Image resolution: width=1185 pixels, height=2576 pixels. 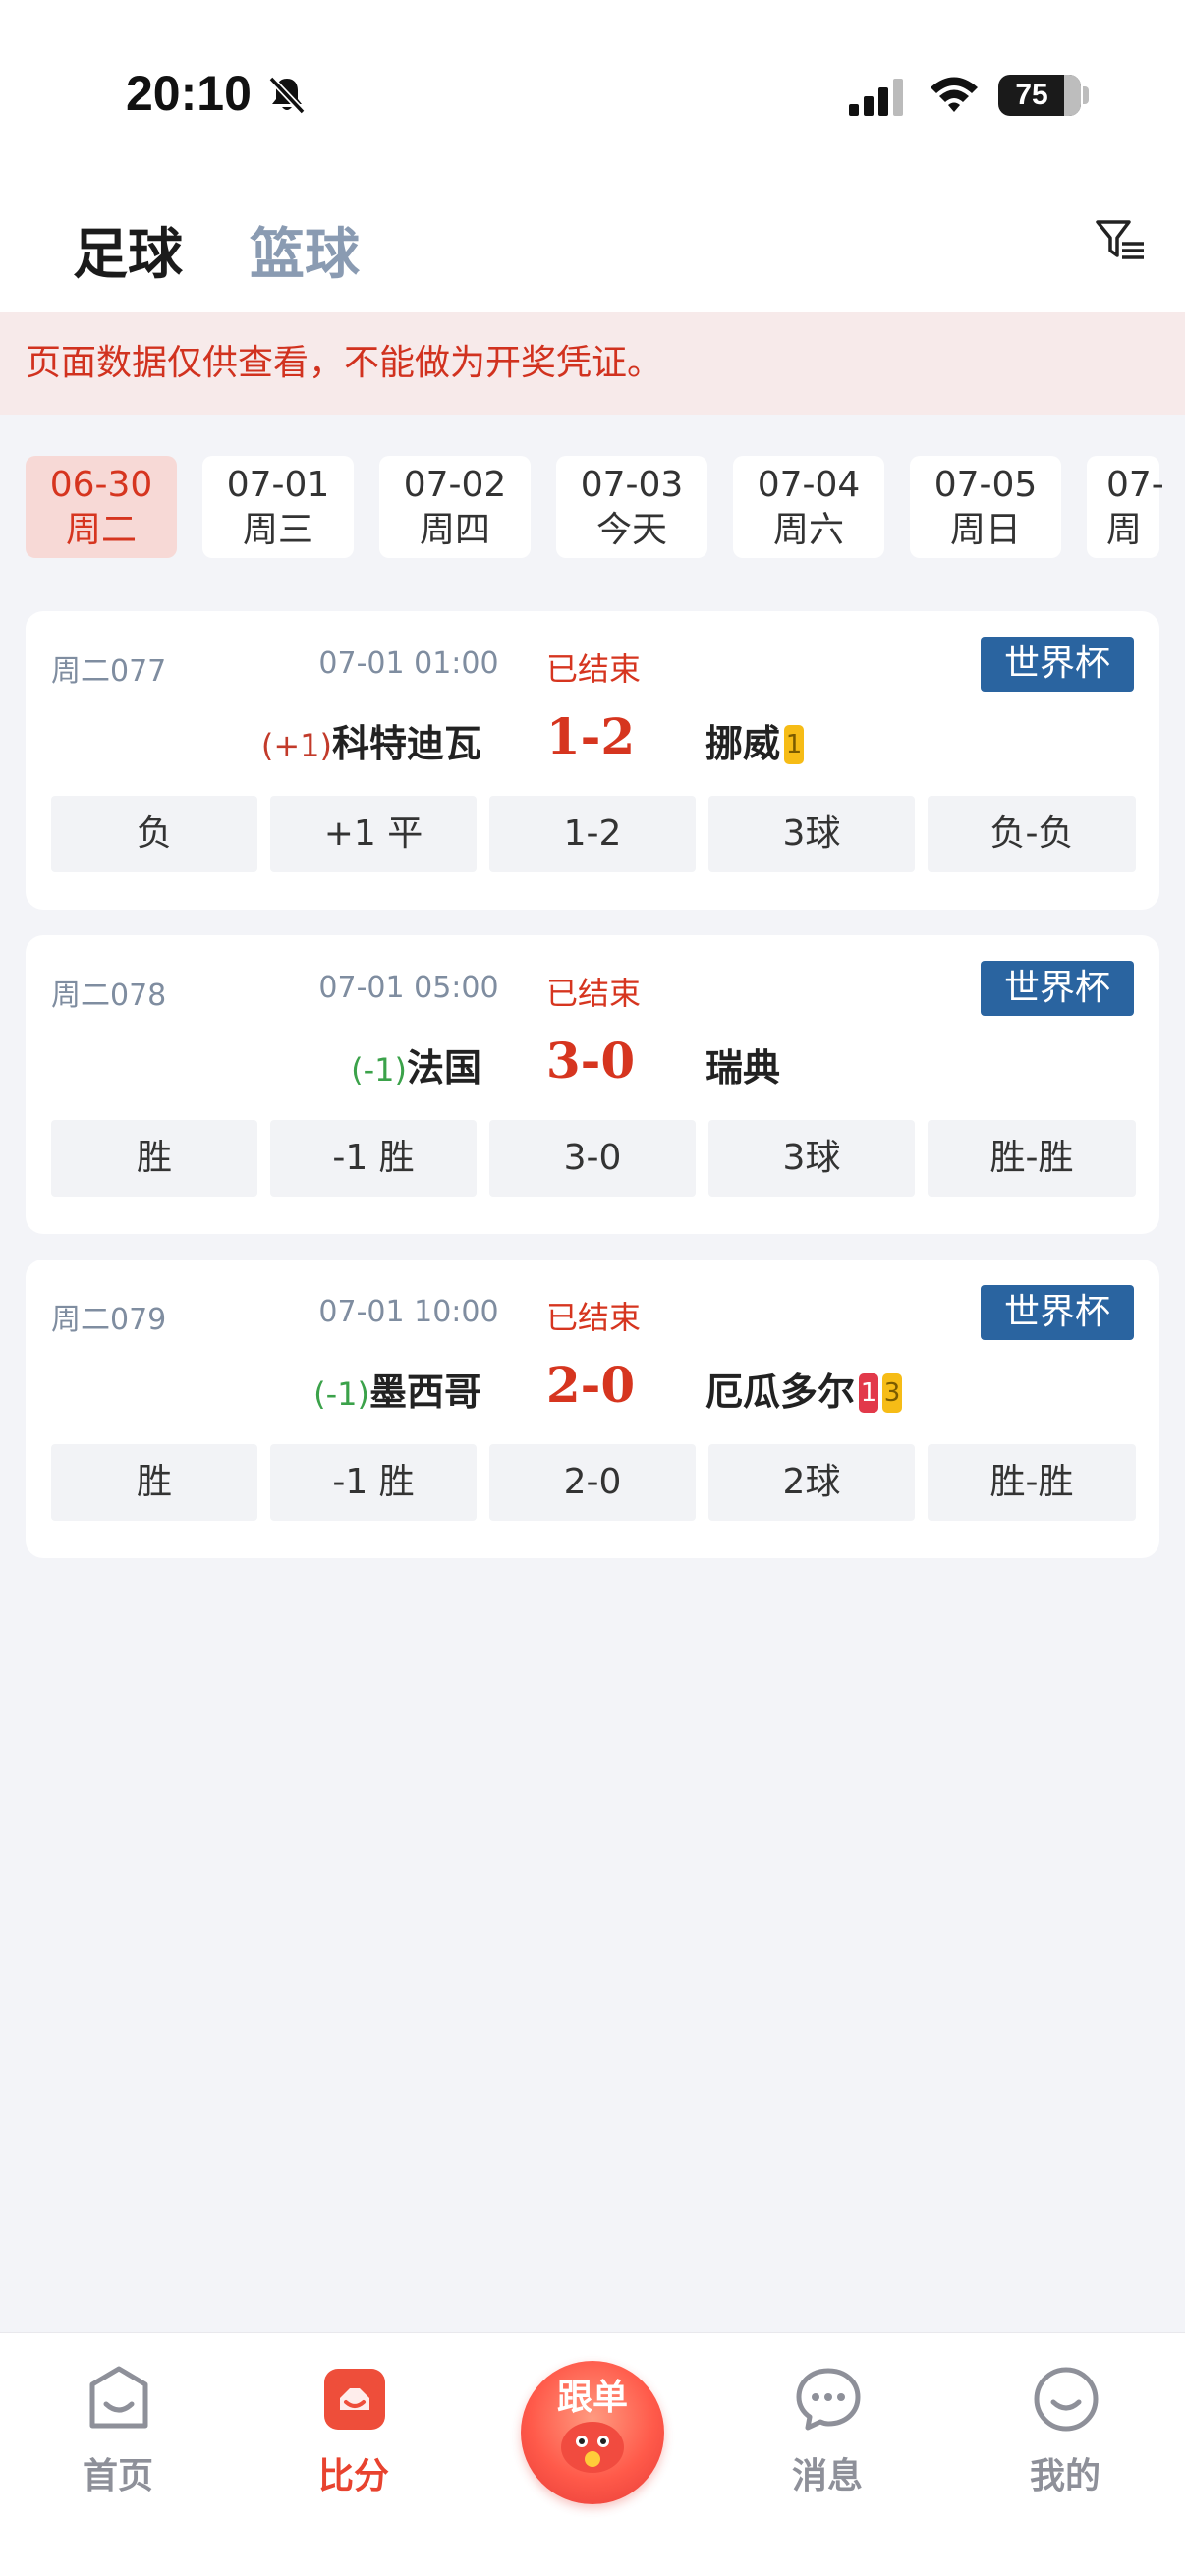 I want to click on match-score: 3-0, so click(x=591, y=1061).